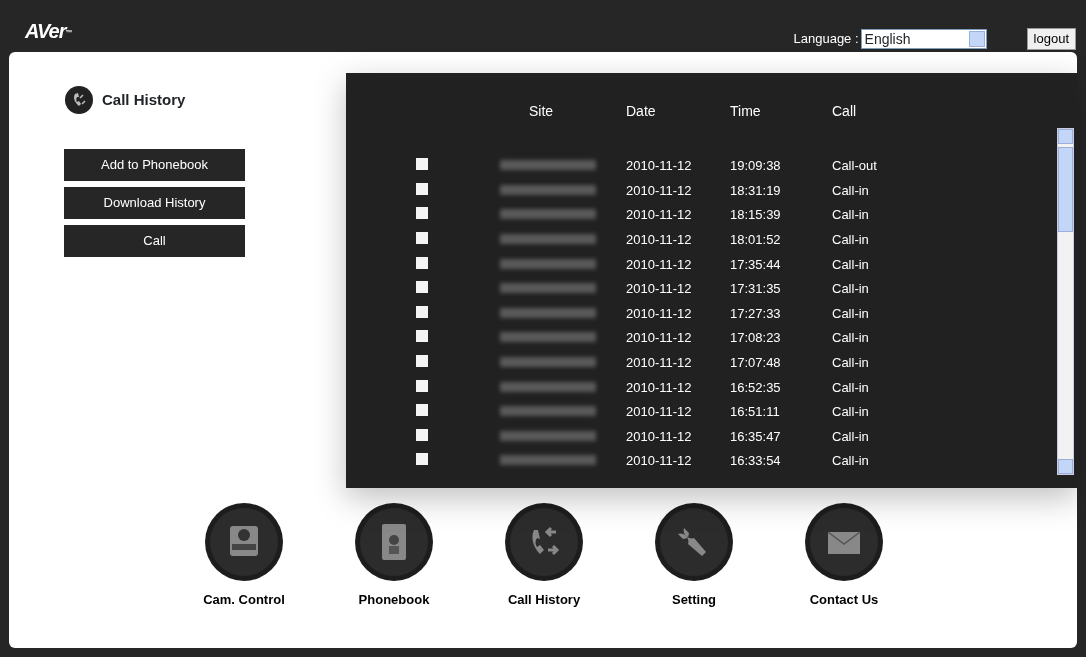 Image resolution: width=1086 pixels, height=657 pixels. What do you see at coordinates (755, 338) in the screenshot?
I see `time-cell: 17:08:23` at bounding box center [755, 338].